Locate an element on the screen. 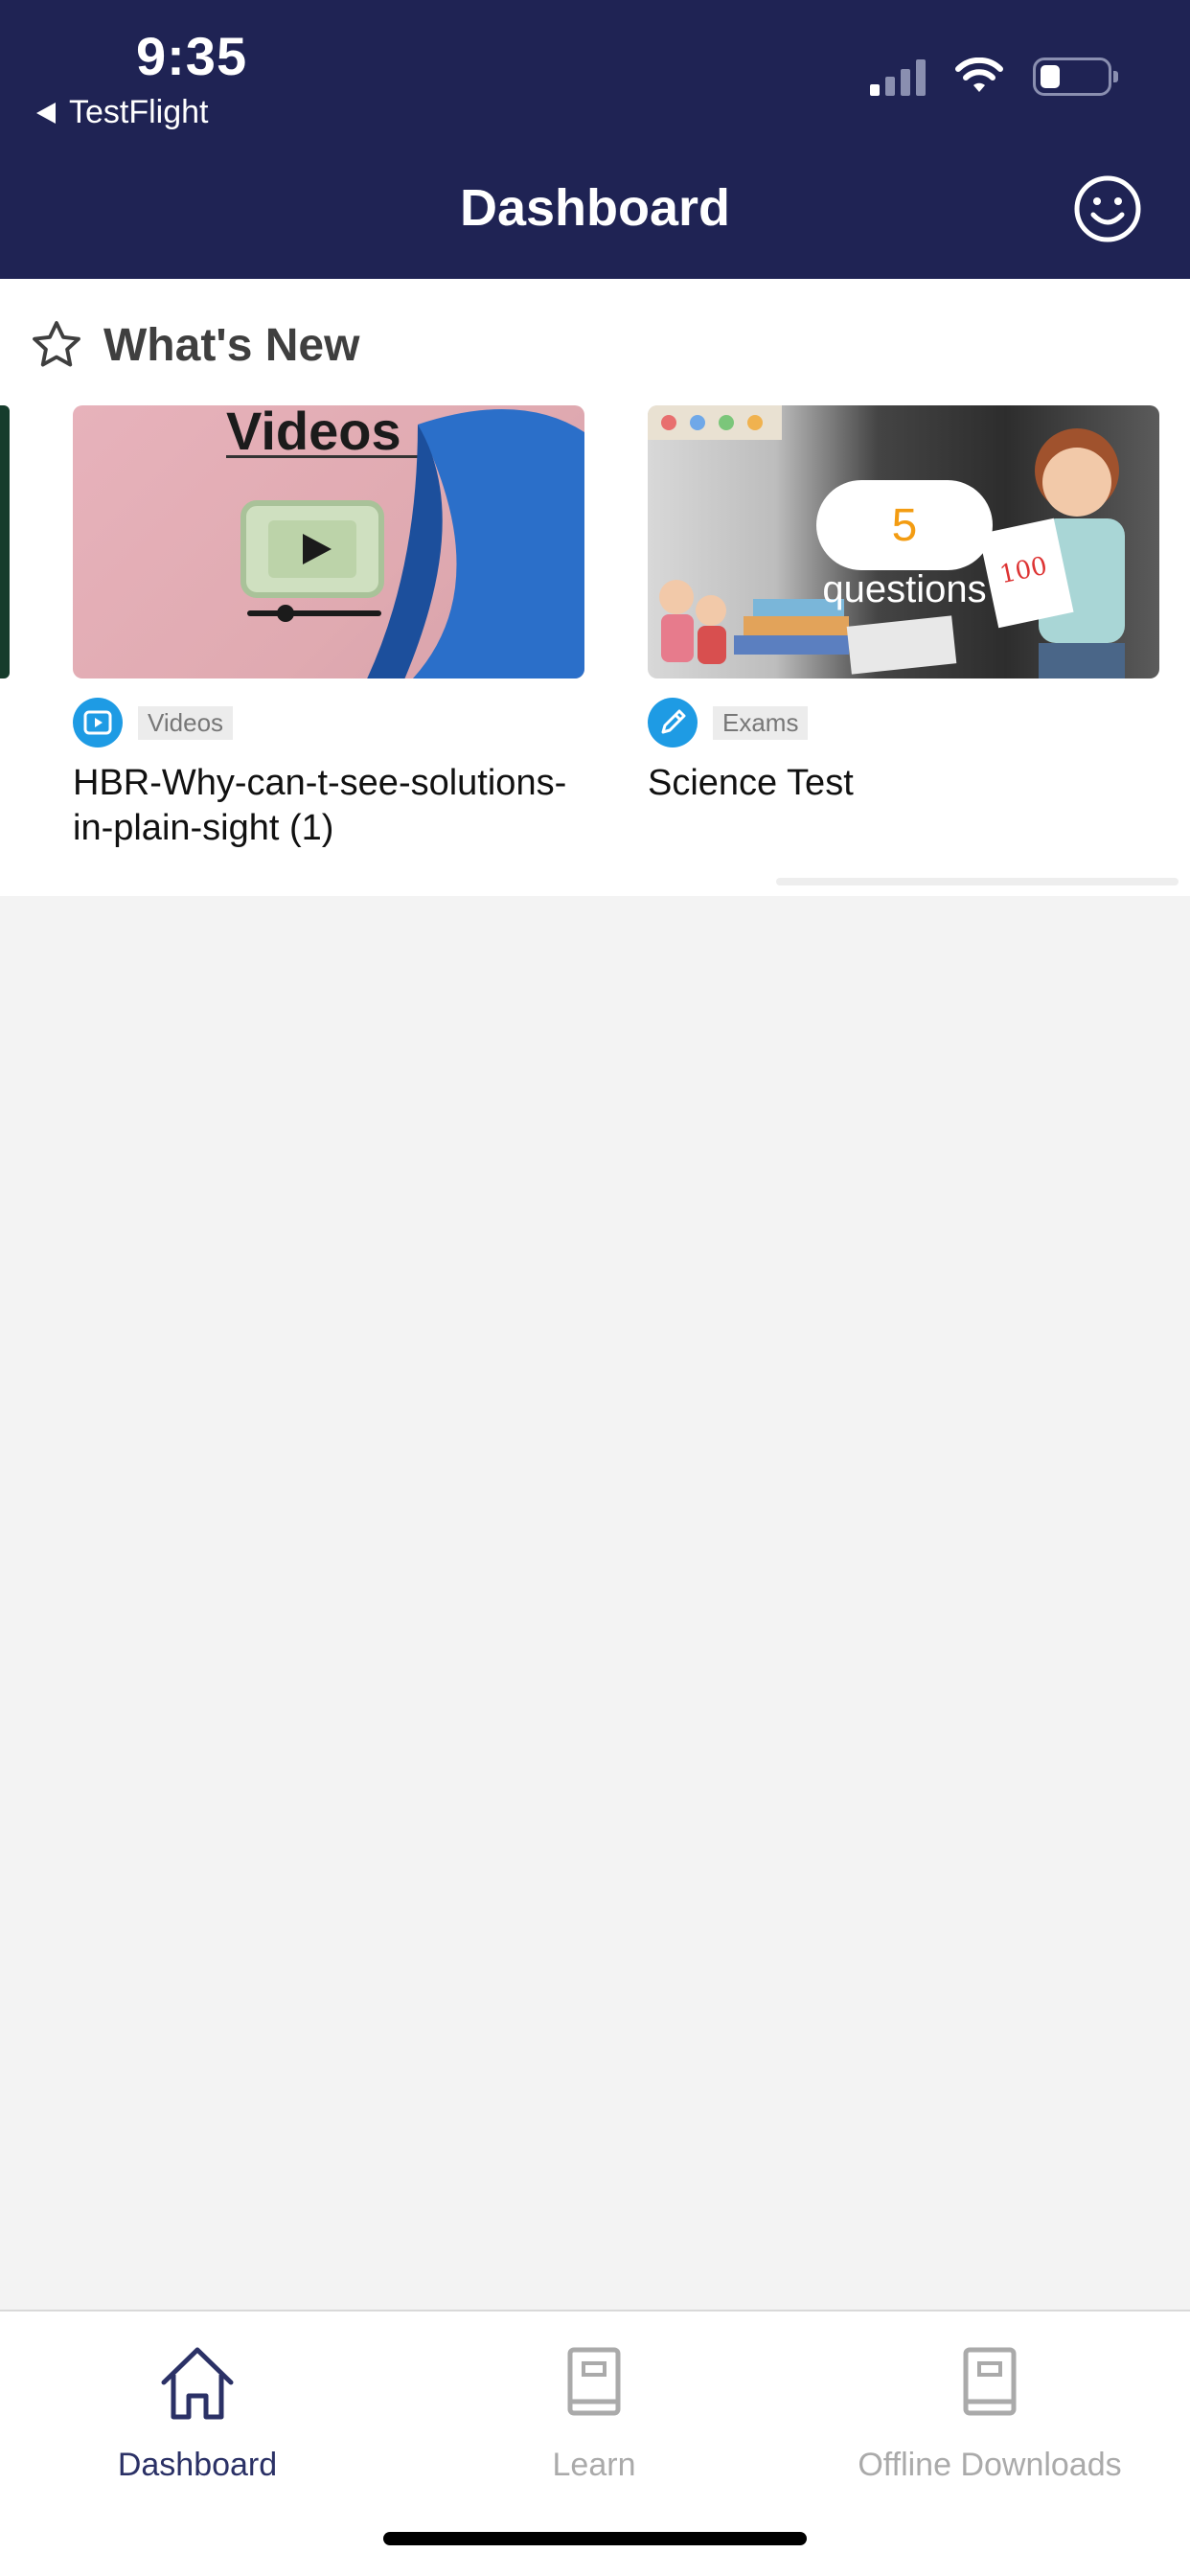 The height and width of the screenshot is (2576, 1190). wifi-icon is located at coordinates (979, 75).